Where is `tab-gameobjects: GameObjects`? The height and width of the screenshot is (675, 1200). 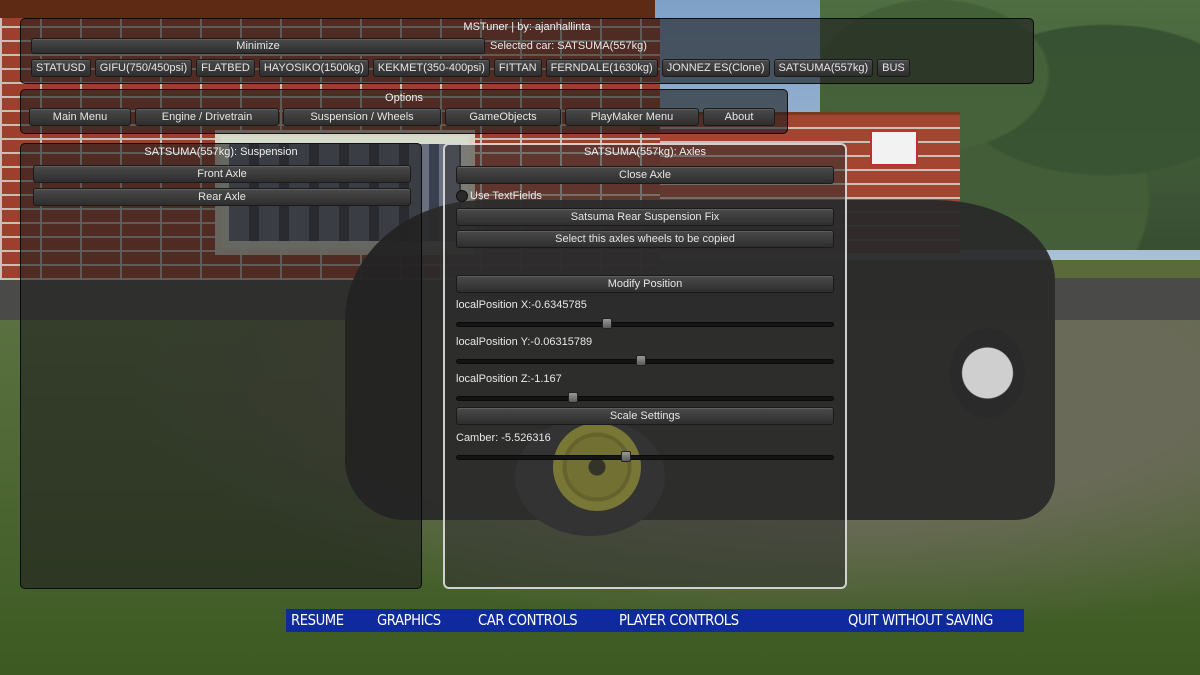 tab-gameobjects: GameObjects is located at coordinates (503, 117).